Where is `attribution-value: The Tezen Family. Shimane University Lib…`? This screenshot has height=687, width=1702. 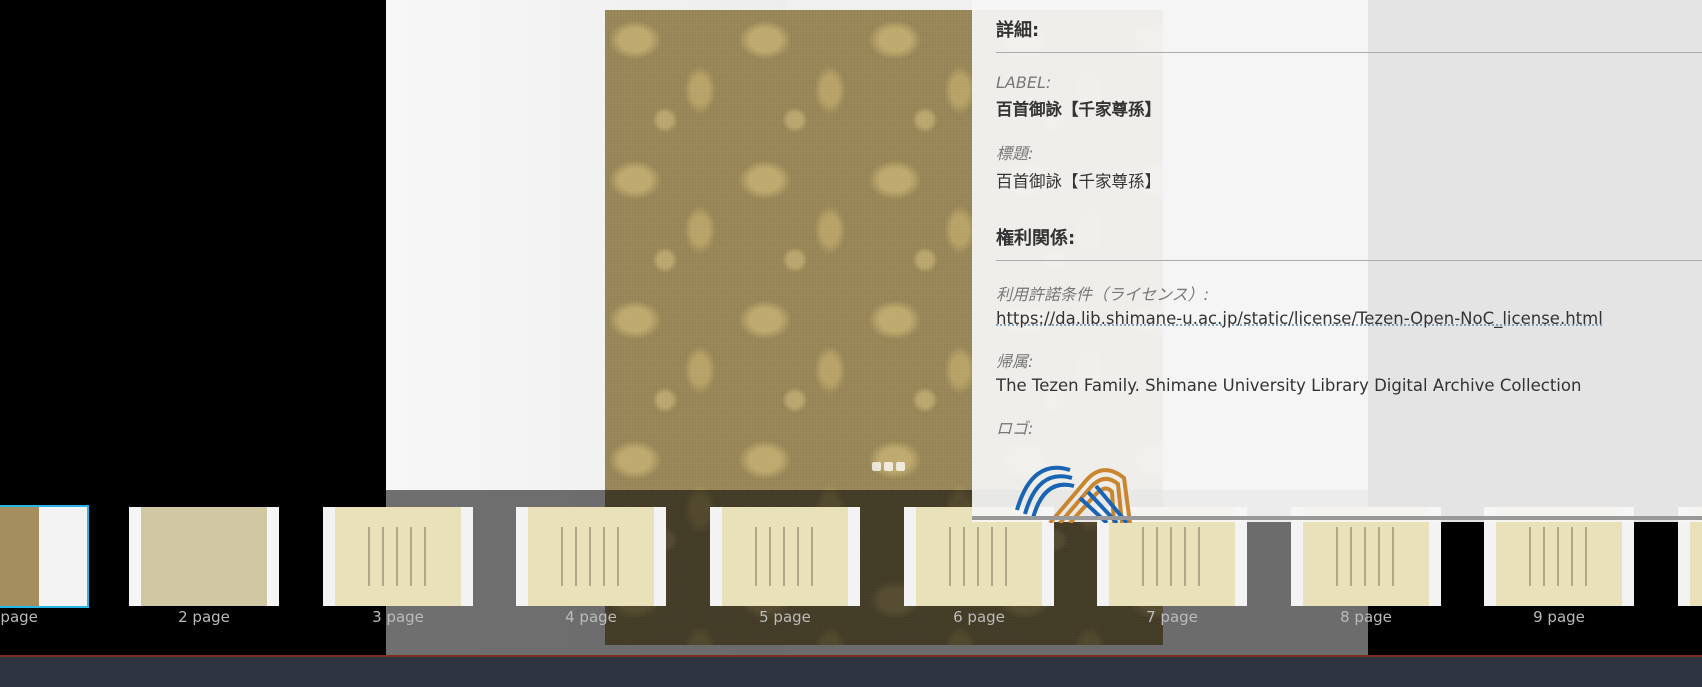 attribution-value: The Tezen Family. Shimane University Lib… is located at coordinates (1289, 385).